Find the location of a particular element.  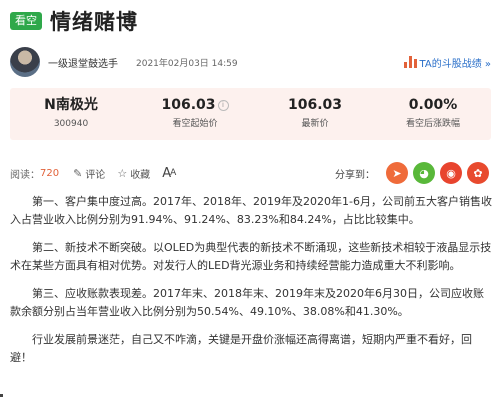

latest-price: 106.03 is located at coordinates (315, 105).